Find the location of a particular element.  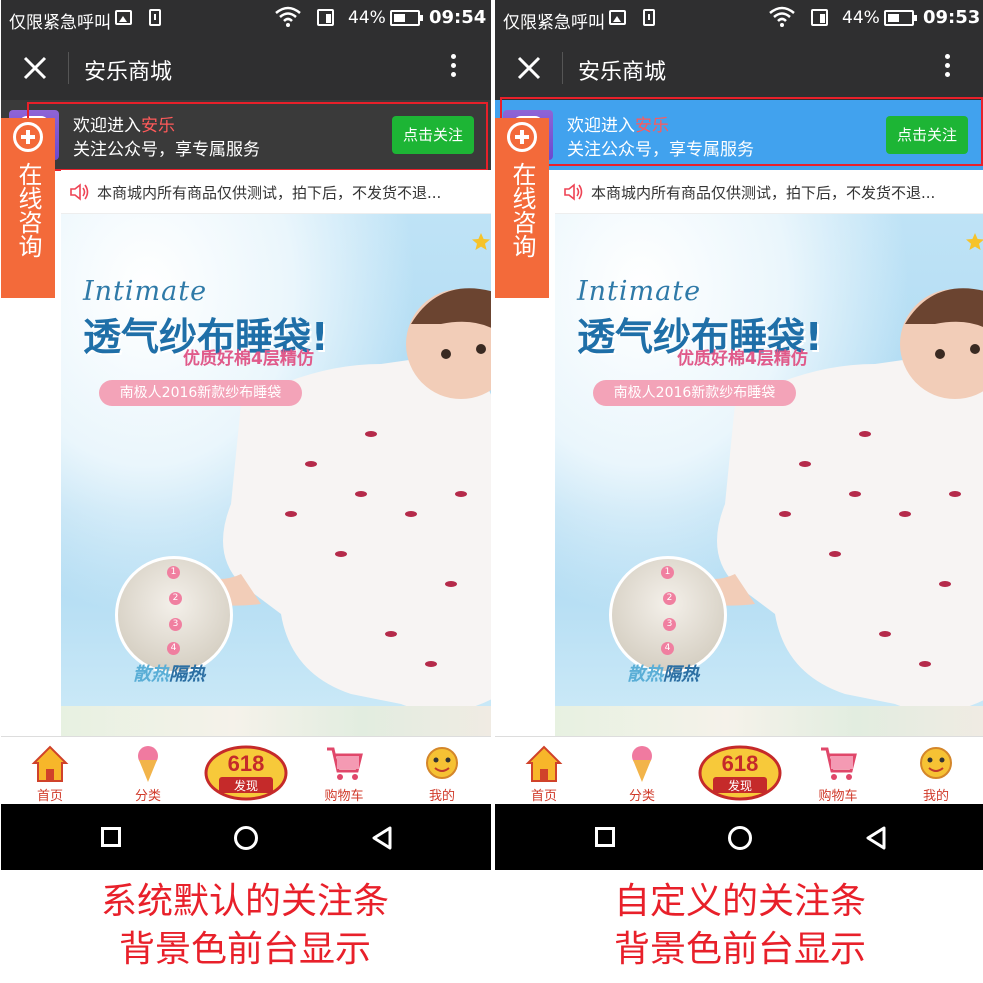

caption-line: 自定义的关注条 is located at coordinates (739, 901).